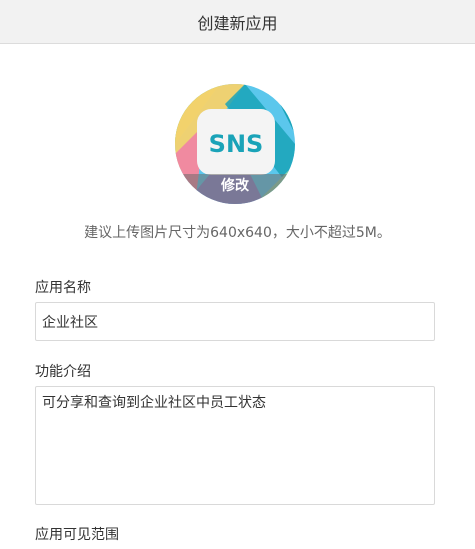 The image size is (475, 549). What do you see at coordinates (237, 233) in the screenshot?
I see `upload-hint: 建议上传图片尺寸为640x640，大小不超过5M。` at bounding box center [237, 233].